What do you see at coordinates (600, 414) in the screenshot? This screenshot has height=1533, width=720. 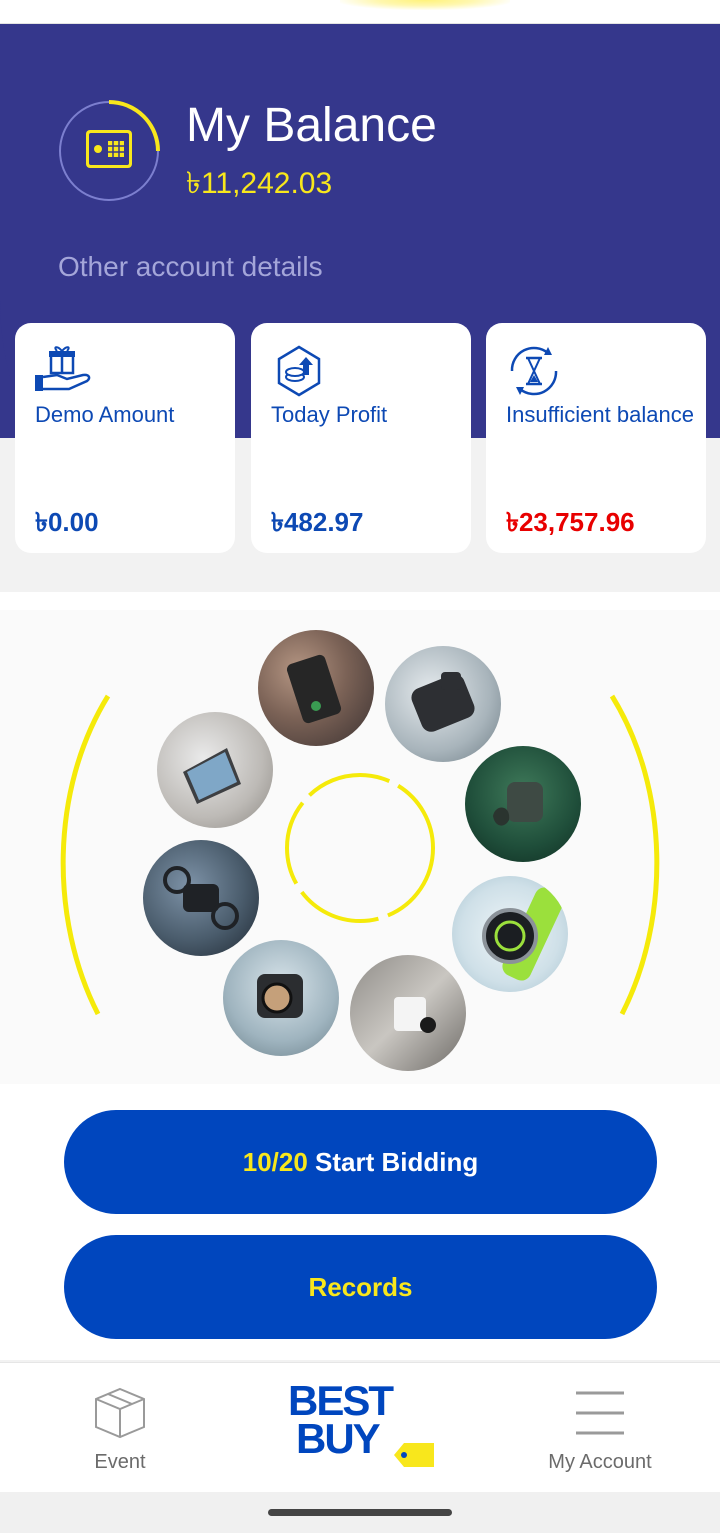 I see `card-label: Insufficient balance` at bounding box center [600, 414].